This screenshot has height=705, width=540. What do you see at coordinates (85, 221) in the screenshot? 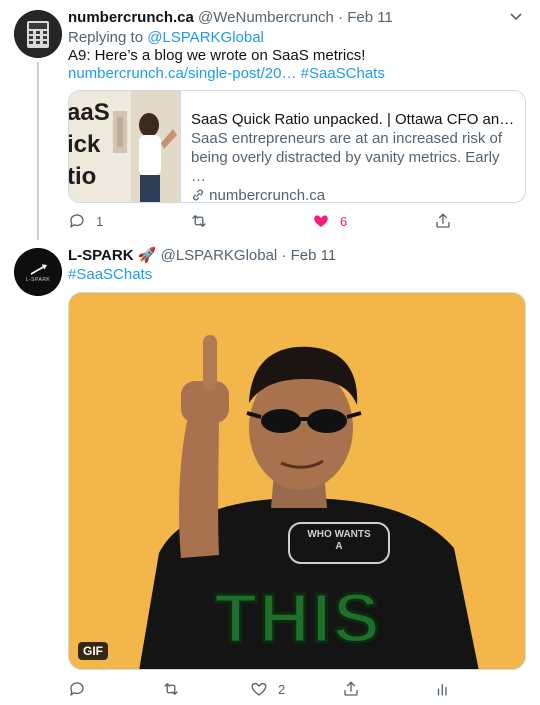
I see `reply-button: 1` at bounding box center [85, 221].